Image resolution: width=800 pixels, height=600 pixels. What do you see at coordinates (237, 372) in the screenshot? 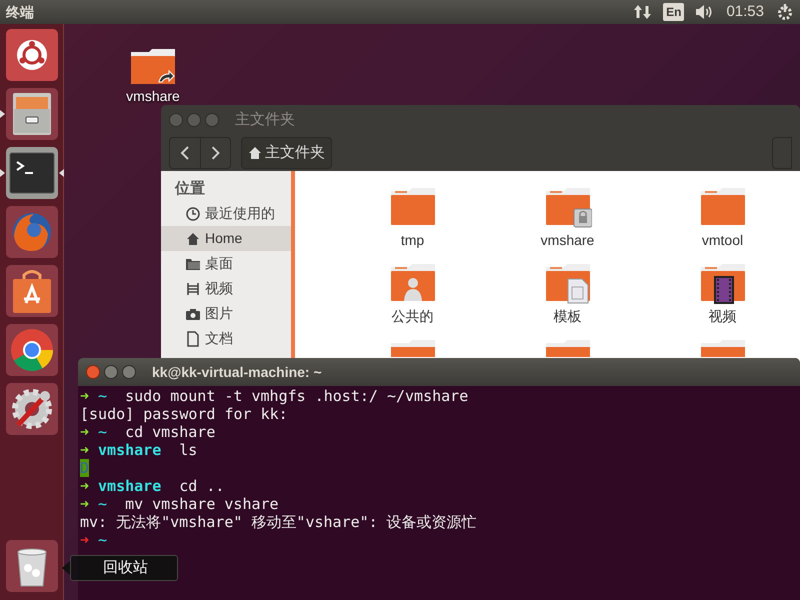
I see `window-title: kk@kk-virtual-machine: ~` at bounding box center [237, 372].